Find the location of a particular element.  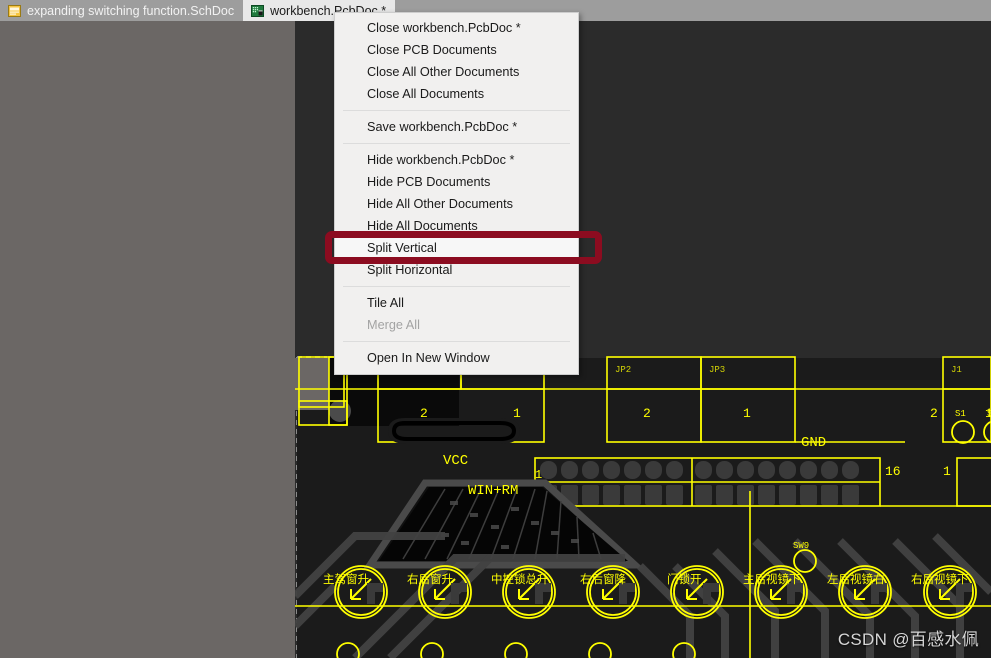

menu-item-tile-all: Tile All is located at coordinates (456, 303).